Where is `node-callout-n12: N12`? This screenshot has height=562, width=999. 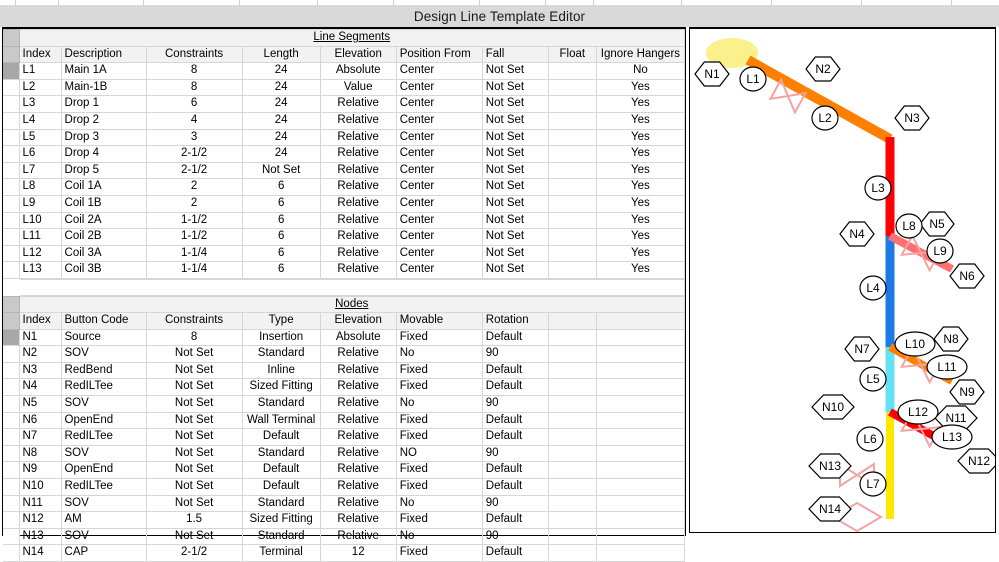 node-callout-n12: N12 is located at coordinates (976, 461).